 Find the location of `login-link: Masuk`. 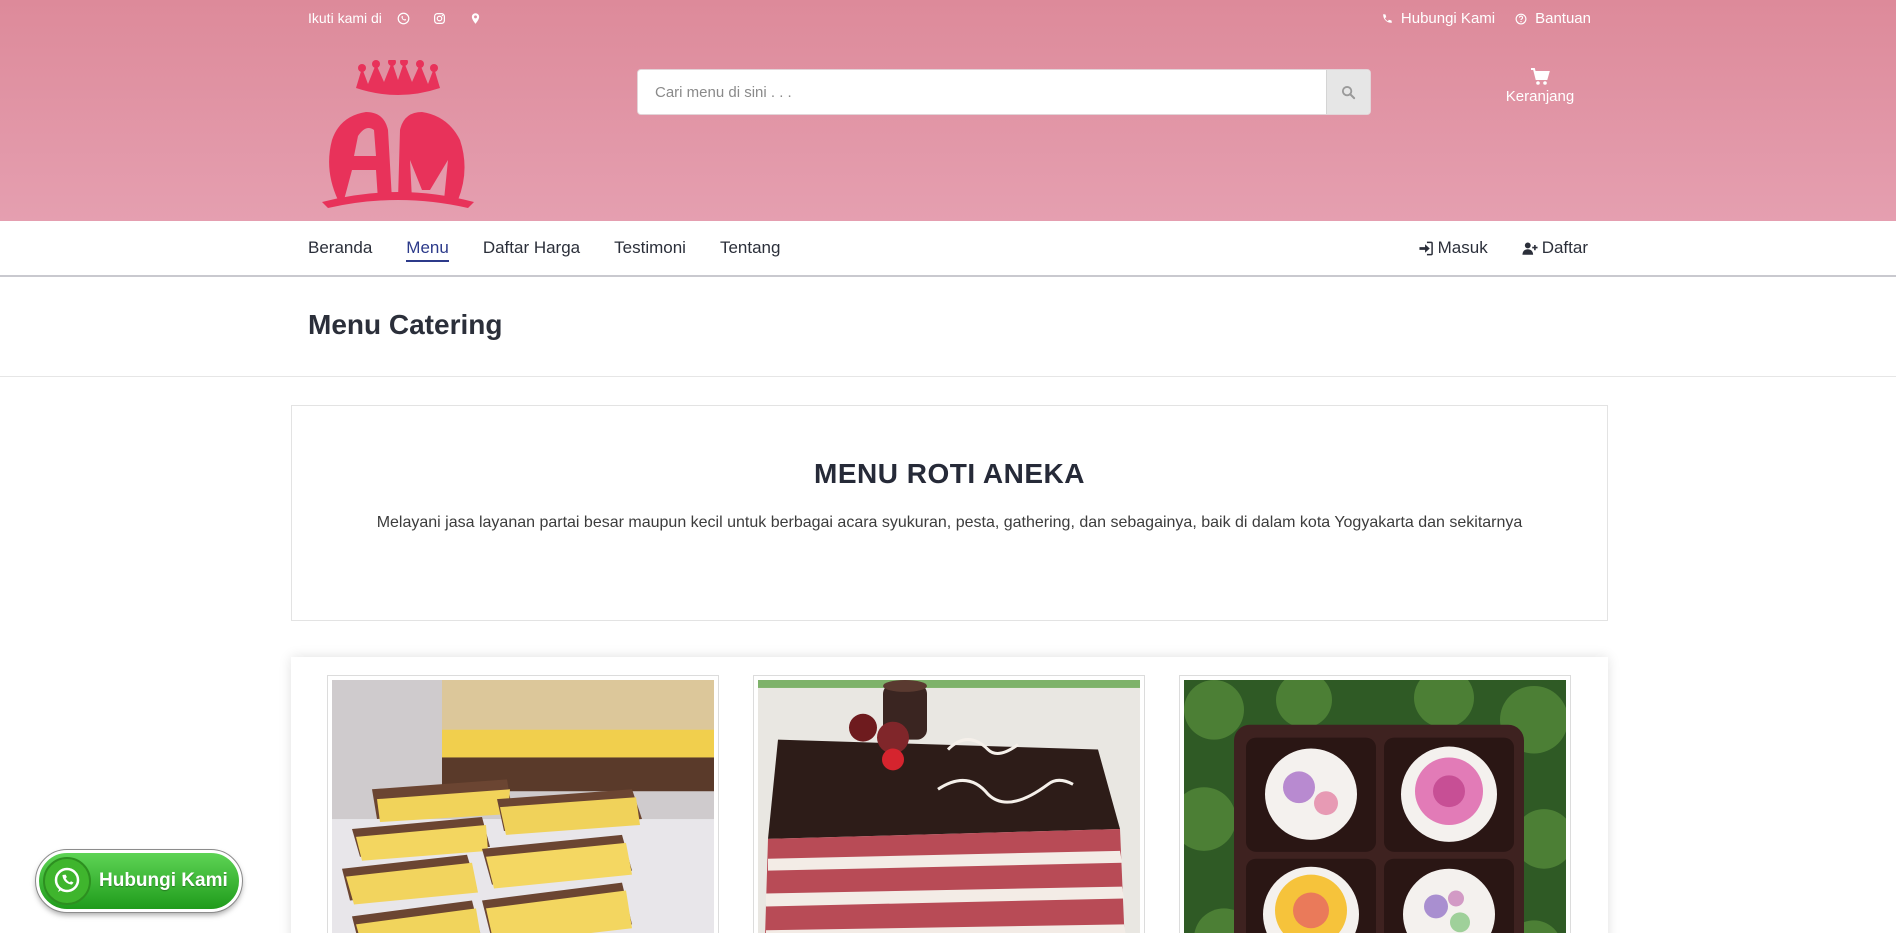

login-link: Masuk is located at coordinates (1453, 248).